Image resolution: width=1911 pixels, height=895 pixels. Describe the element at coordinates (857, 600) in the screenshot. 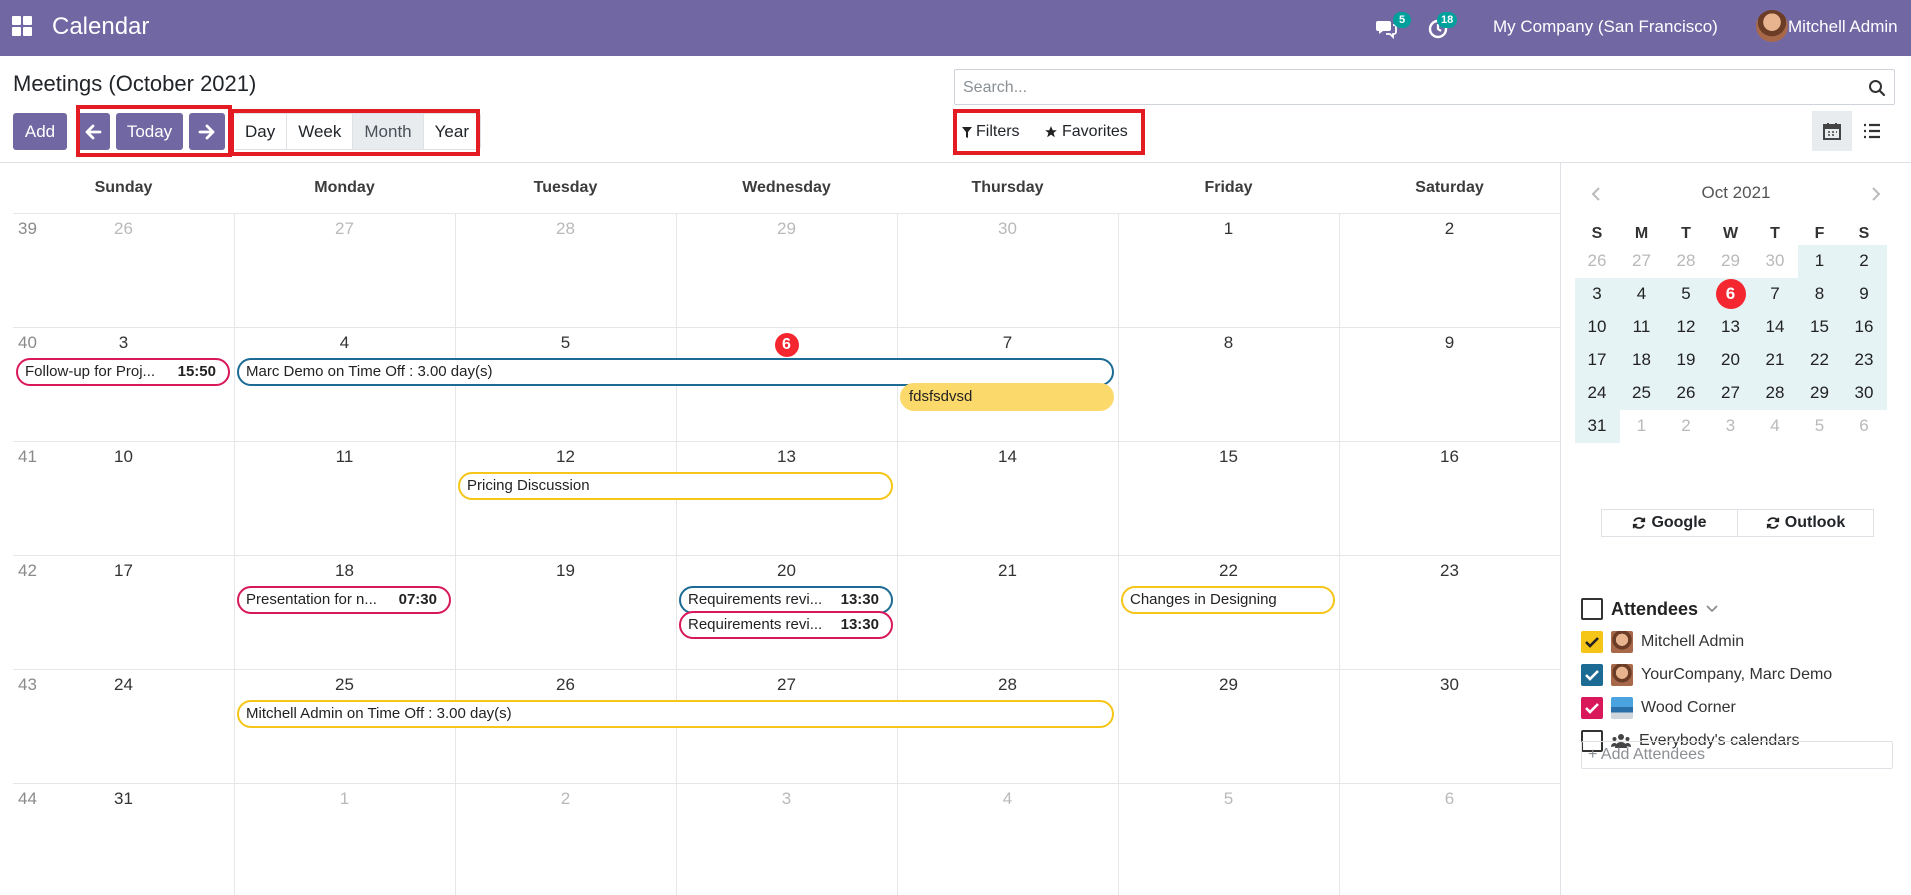

I see `event-time: 13:30` at that location.